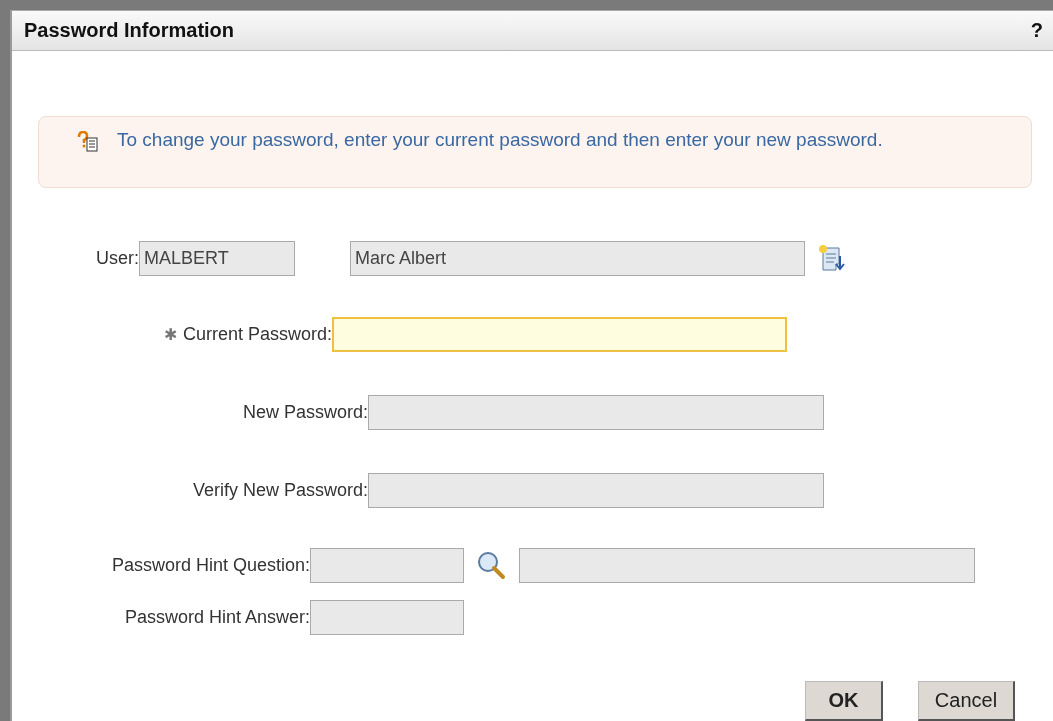  What do you see at coordinates (832, 258) in the screenshot?
I see `document-icon` at bounding box center [832, 258].